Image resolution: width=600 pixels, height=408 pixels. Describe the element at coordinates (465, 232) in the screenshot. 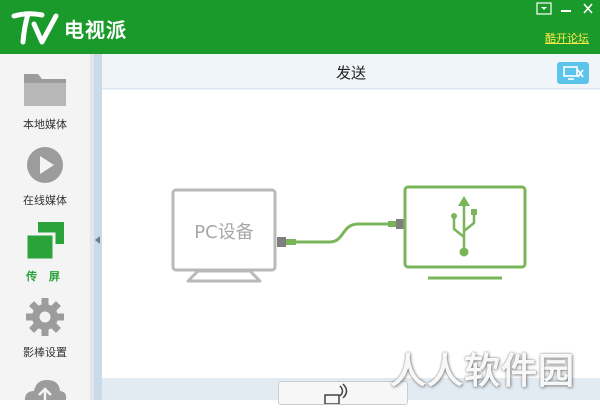

I see `tv-monitor-icon` at that location.